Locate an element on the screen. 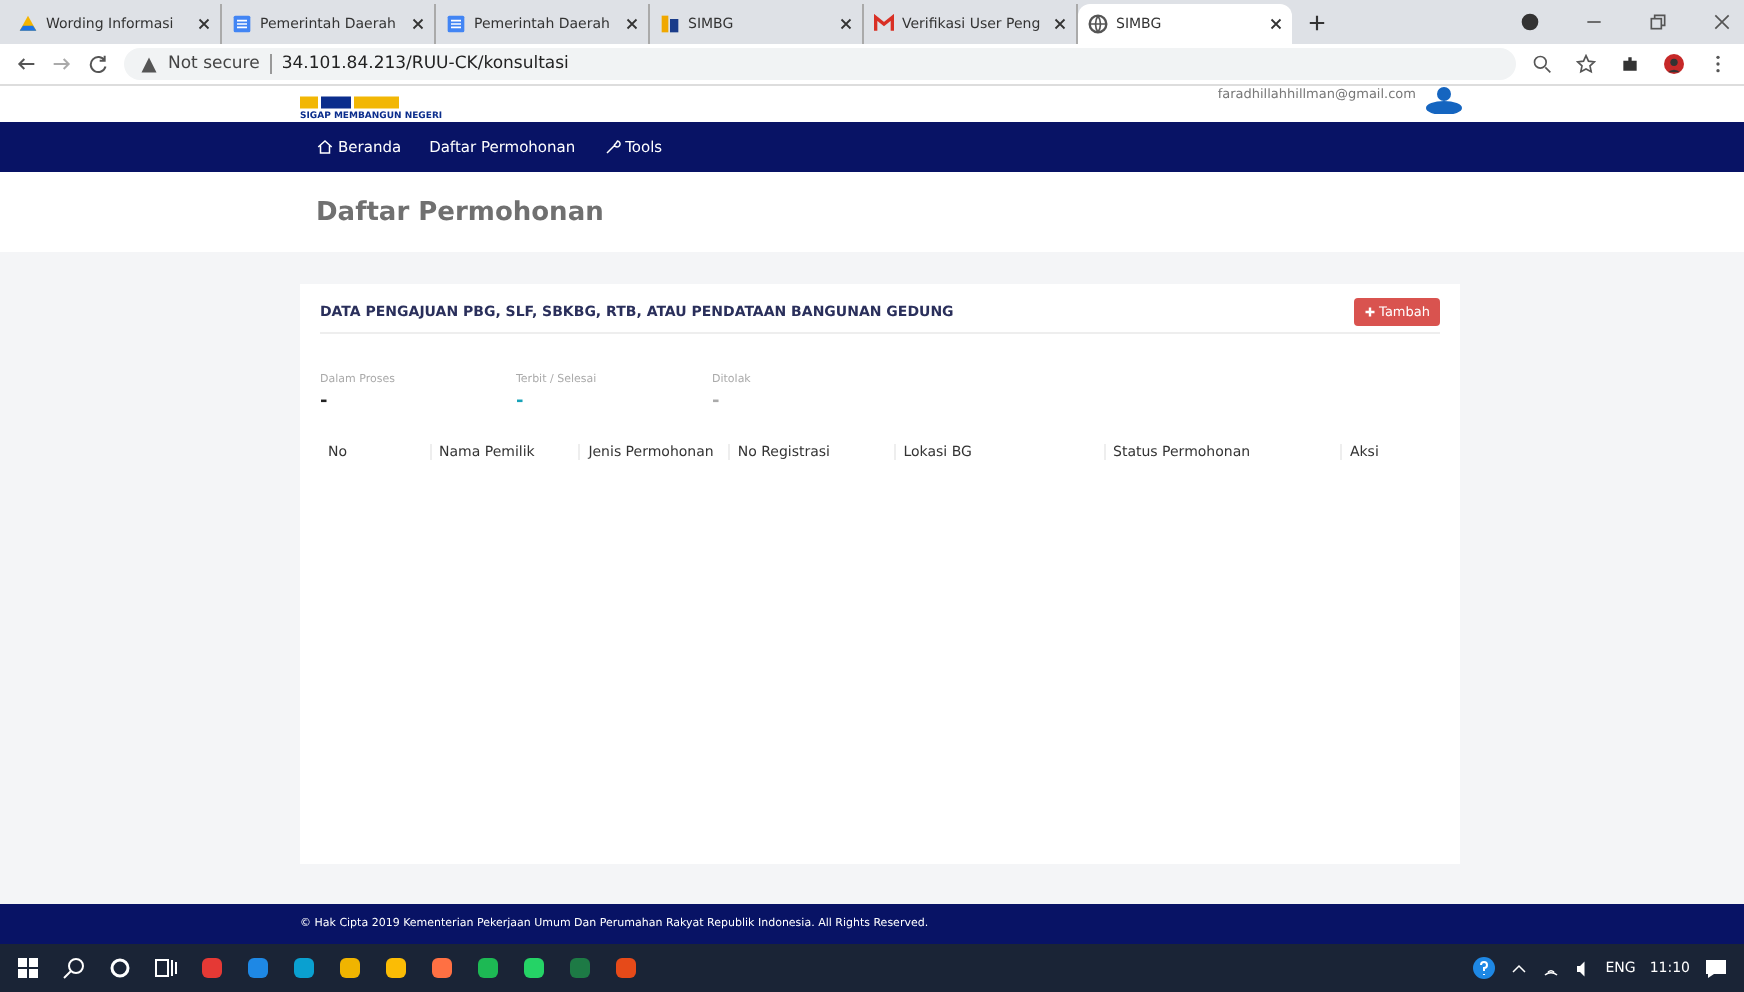 Image resolution: width=1744 pixels, height=992 pixels. globe-icon is located at coordinates (1098, 24).